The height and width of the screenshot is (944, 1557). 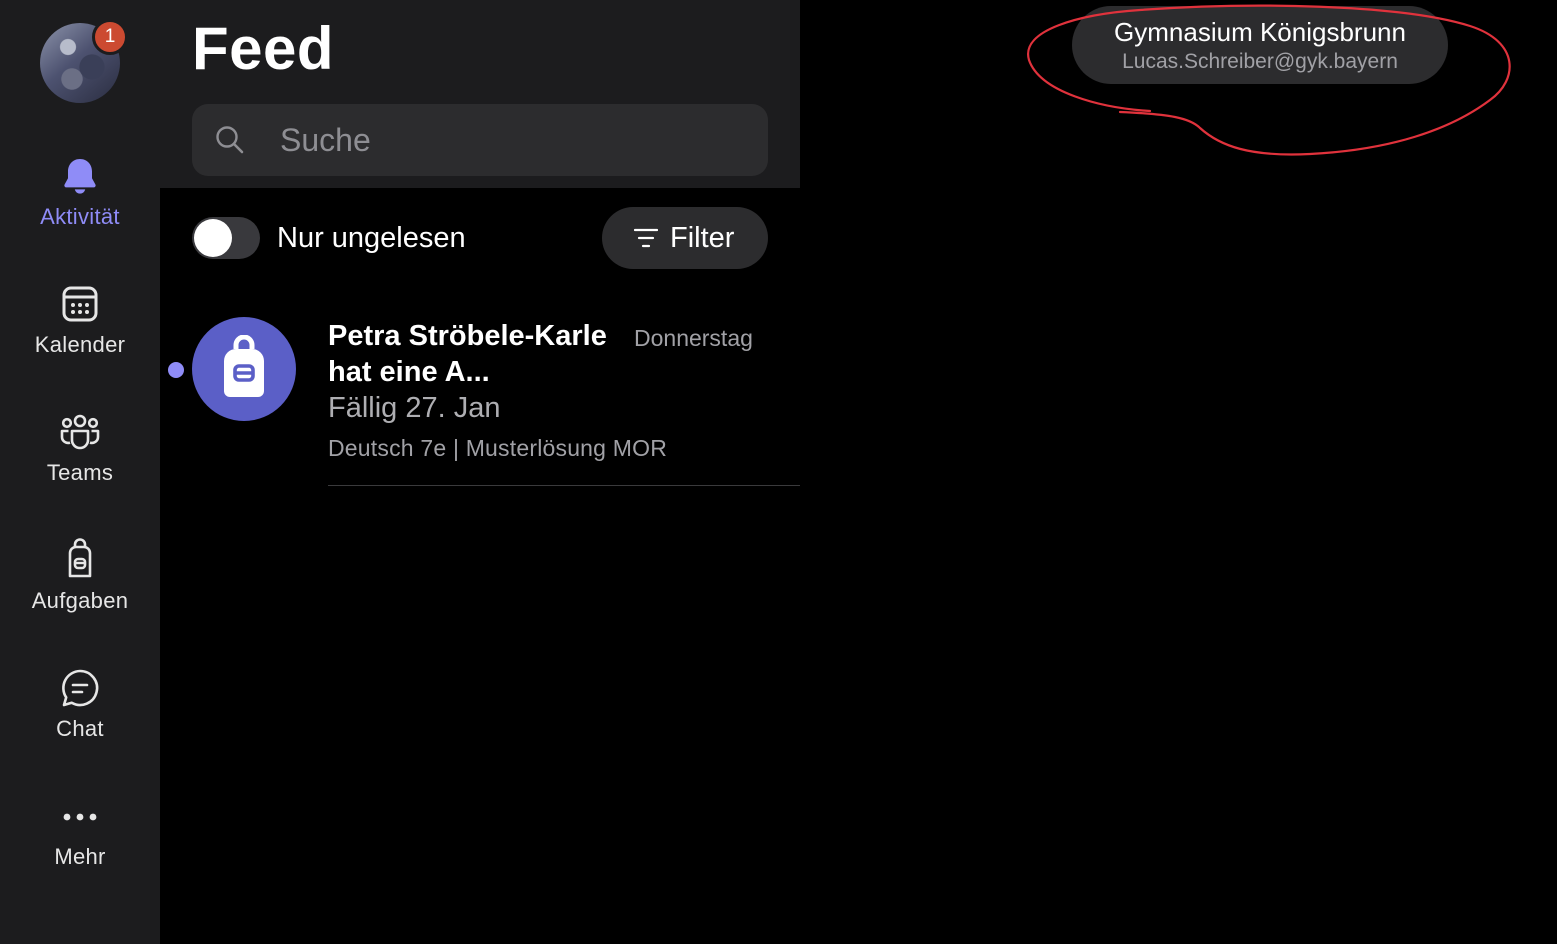 What do you see at coordinates (80, 432) in the screenshot?
I see `teams-icon` at bounding box center [80, 432].